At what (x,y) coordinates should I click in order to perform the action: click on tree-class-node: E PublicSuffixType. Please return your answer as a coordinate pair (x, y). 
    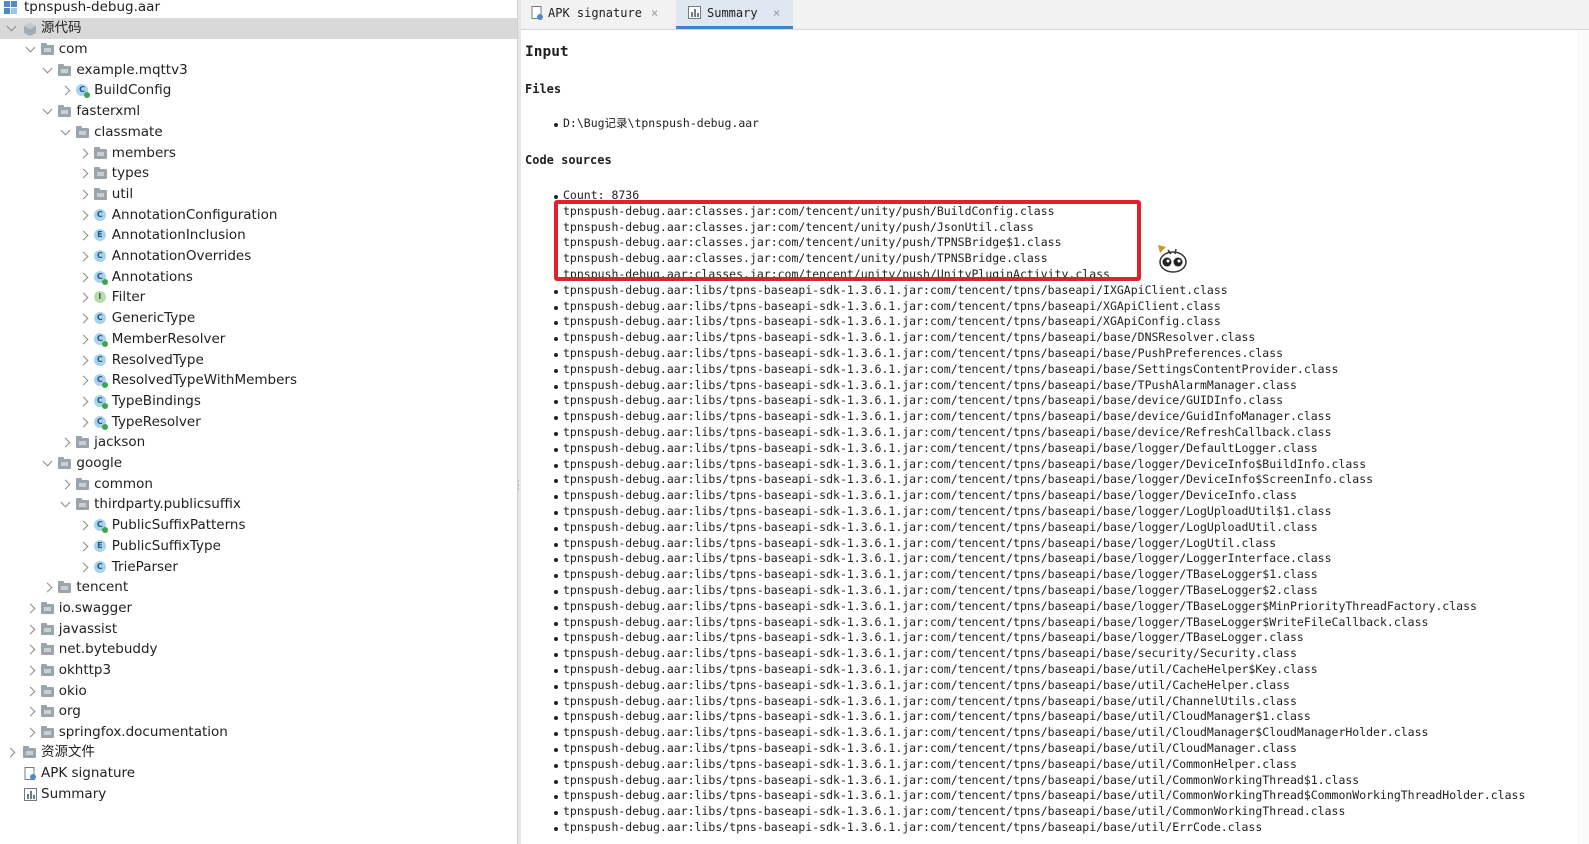
    Looking at the image, I should click on (258, 546).